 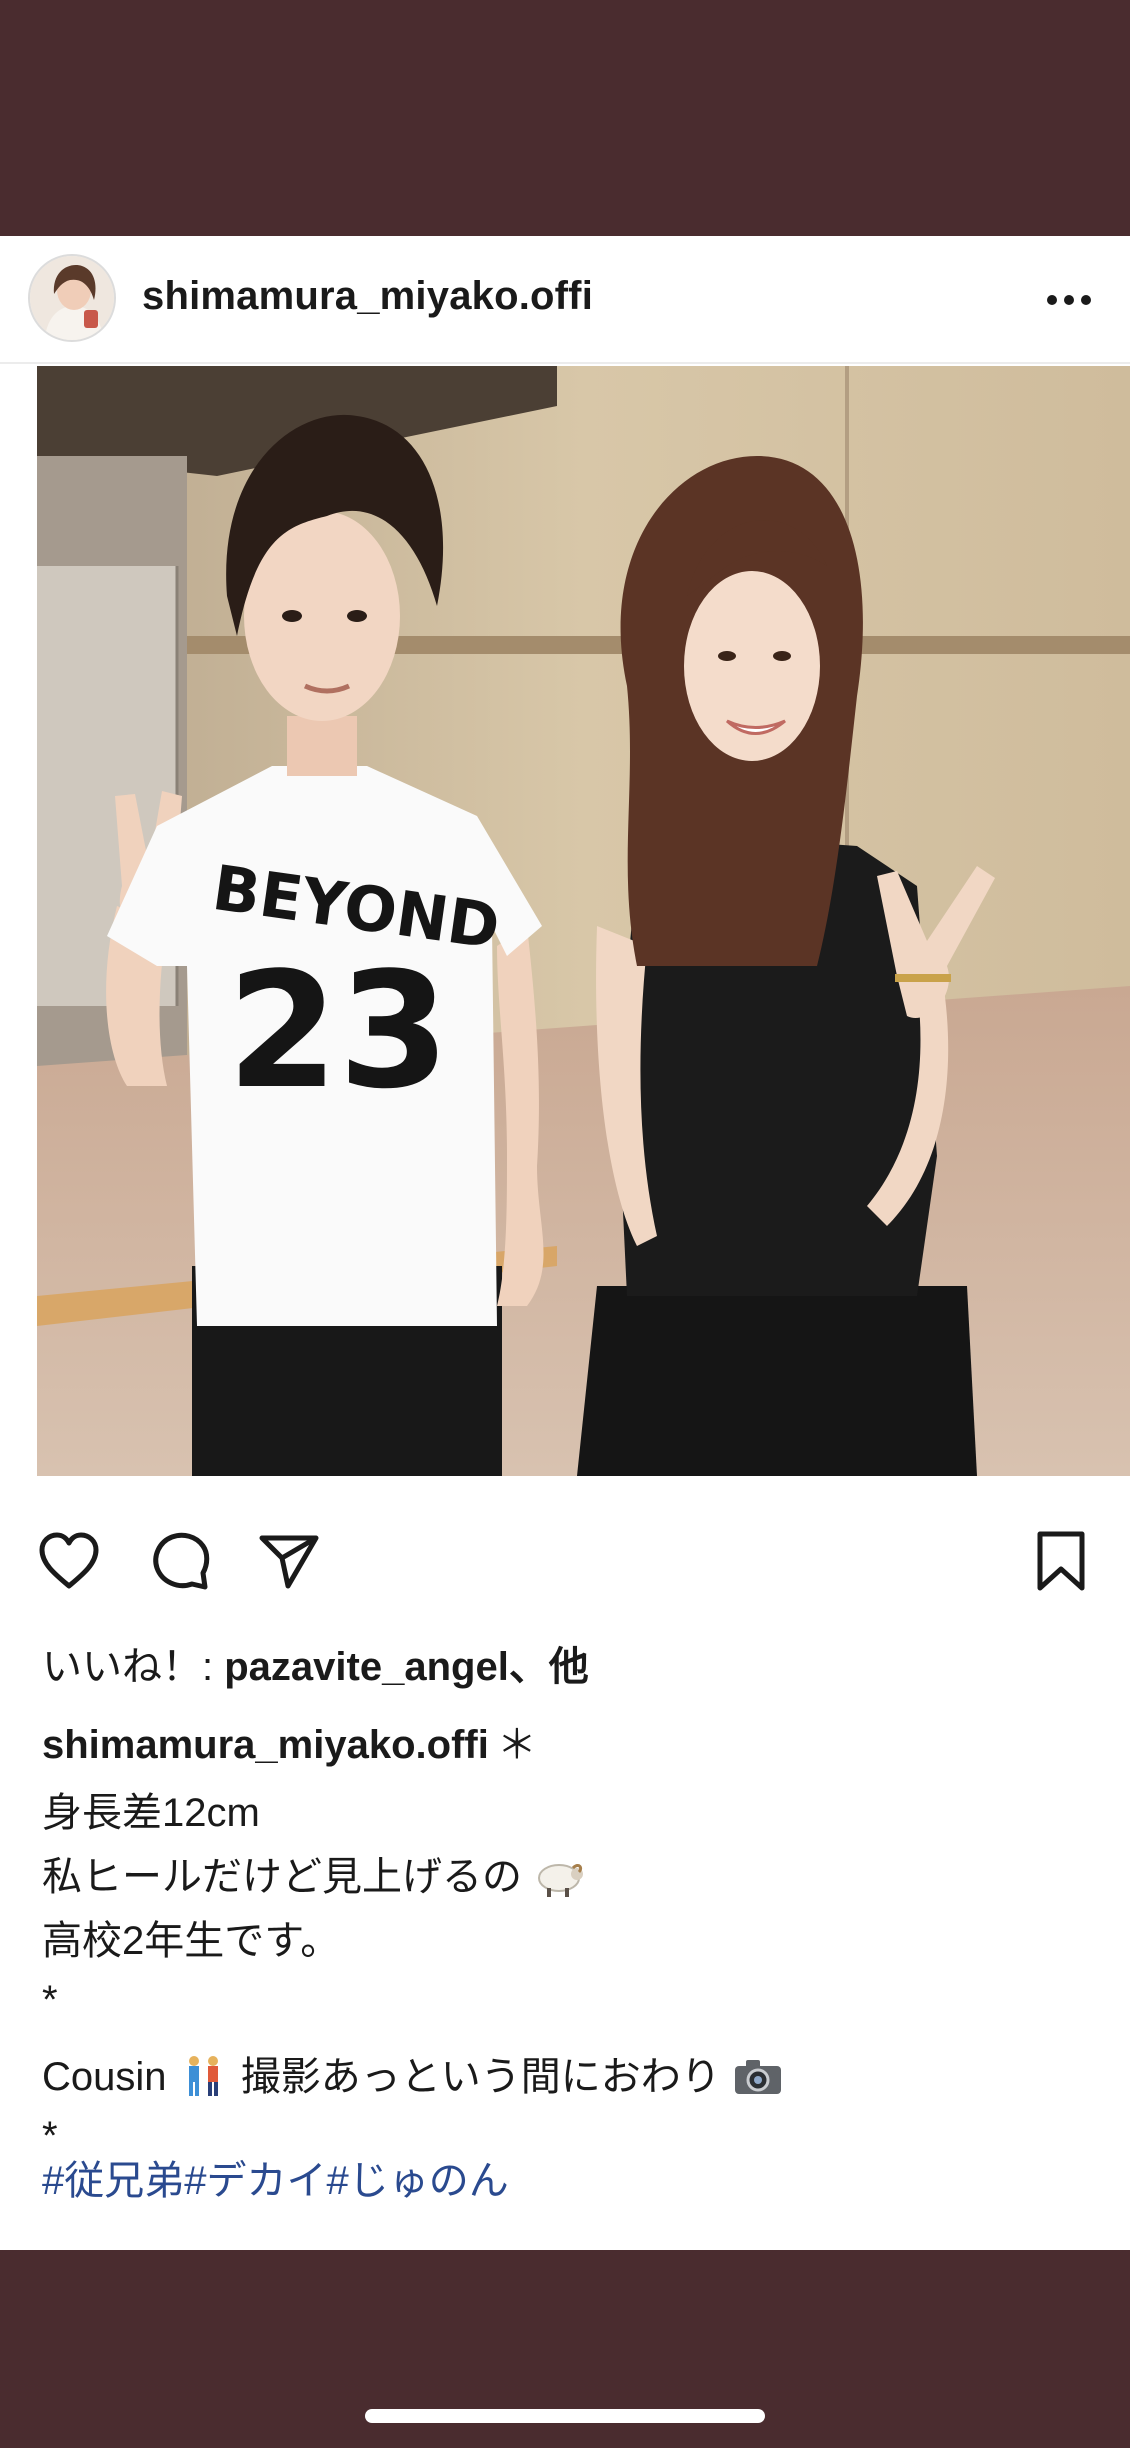 I want to click on caption-line-4: *, so click(x=50, y=2000).